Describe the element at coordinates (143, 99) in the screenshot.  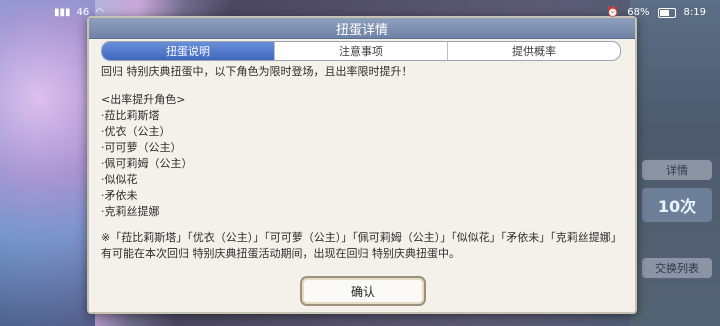
I see `section-title: <出率提升角色>` at that location.